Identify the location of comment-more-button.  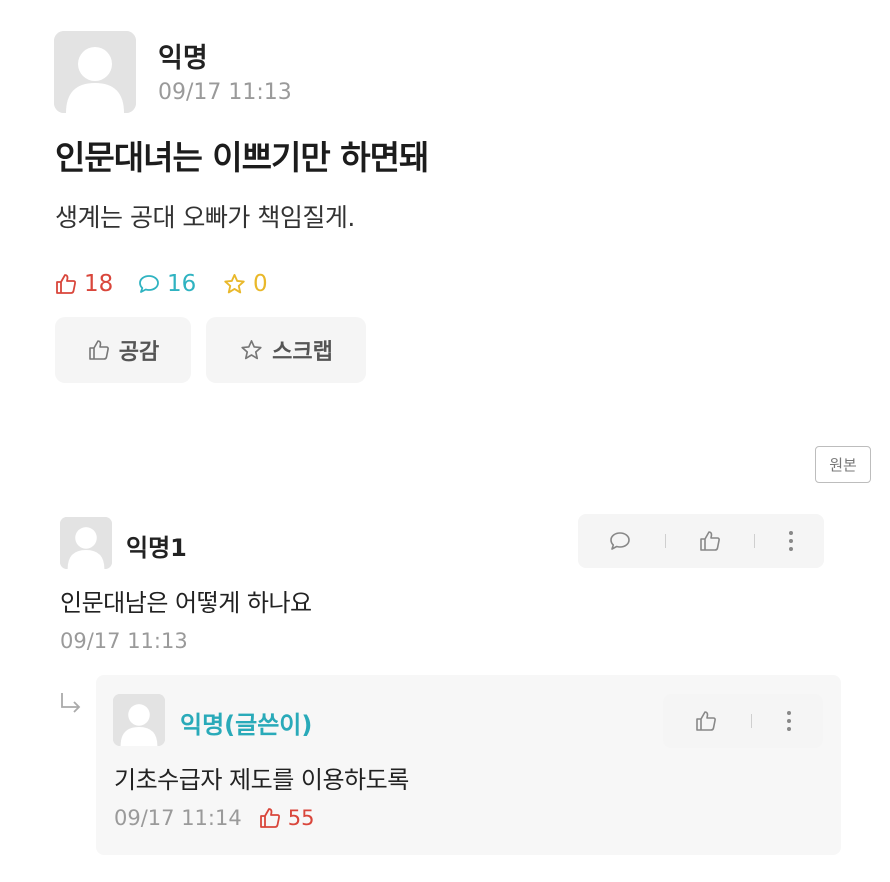
(791, 541).